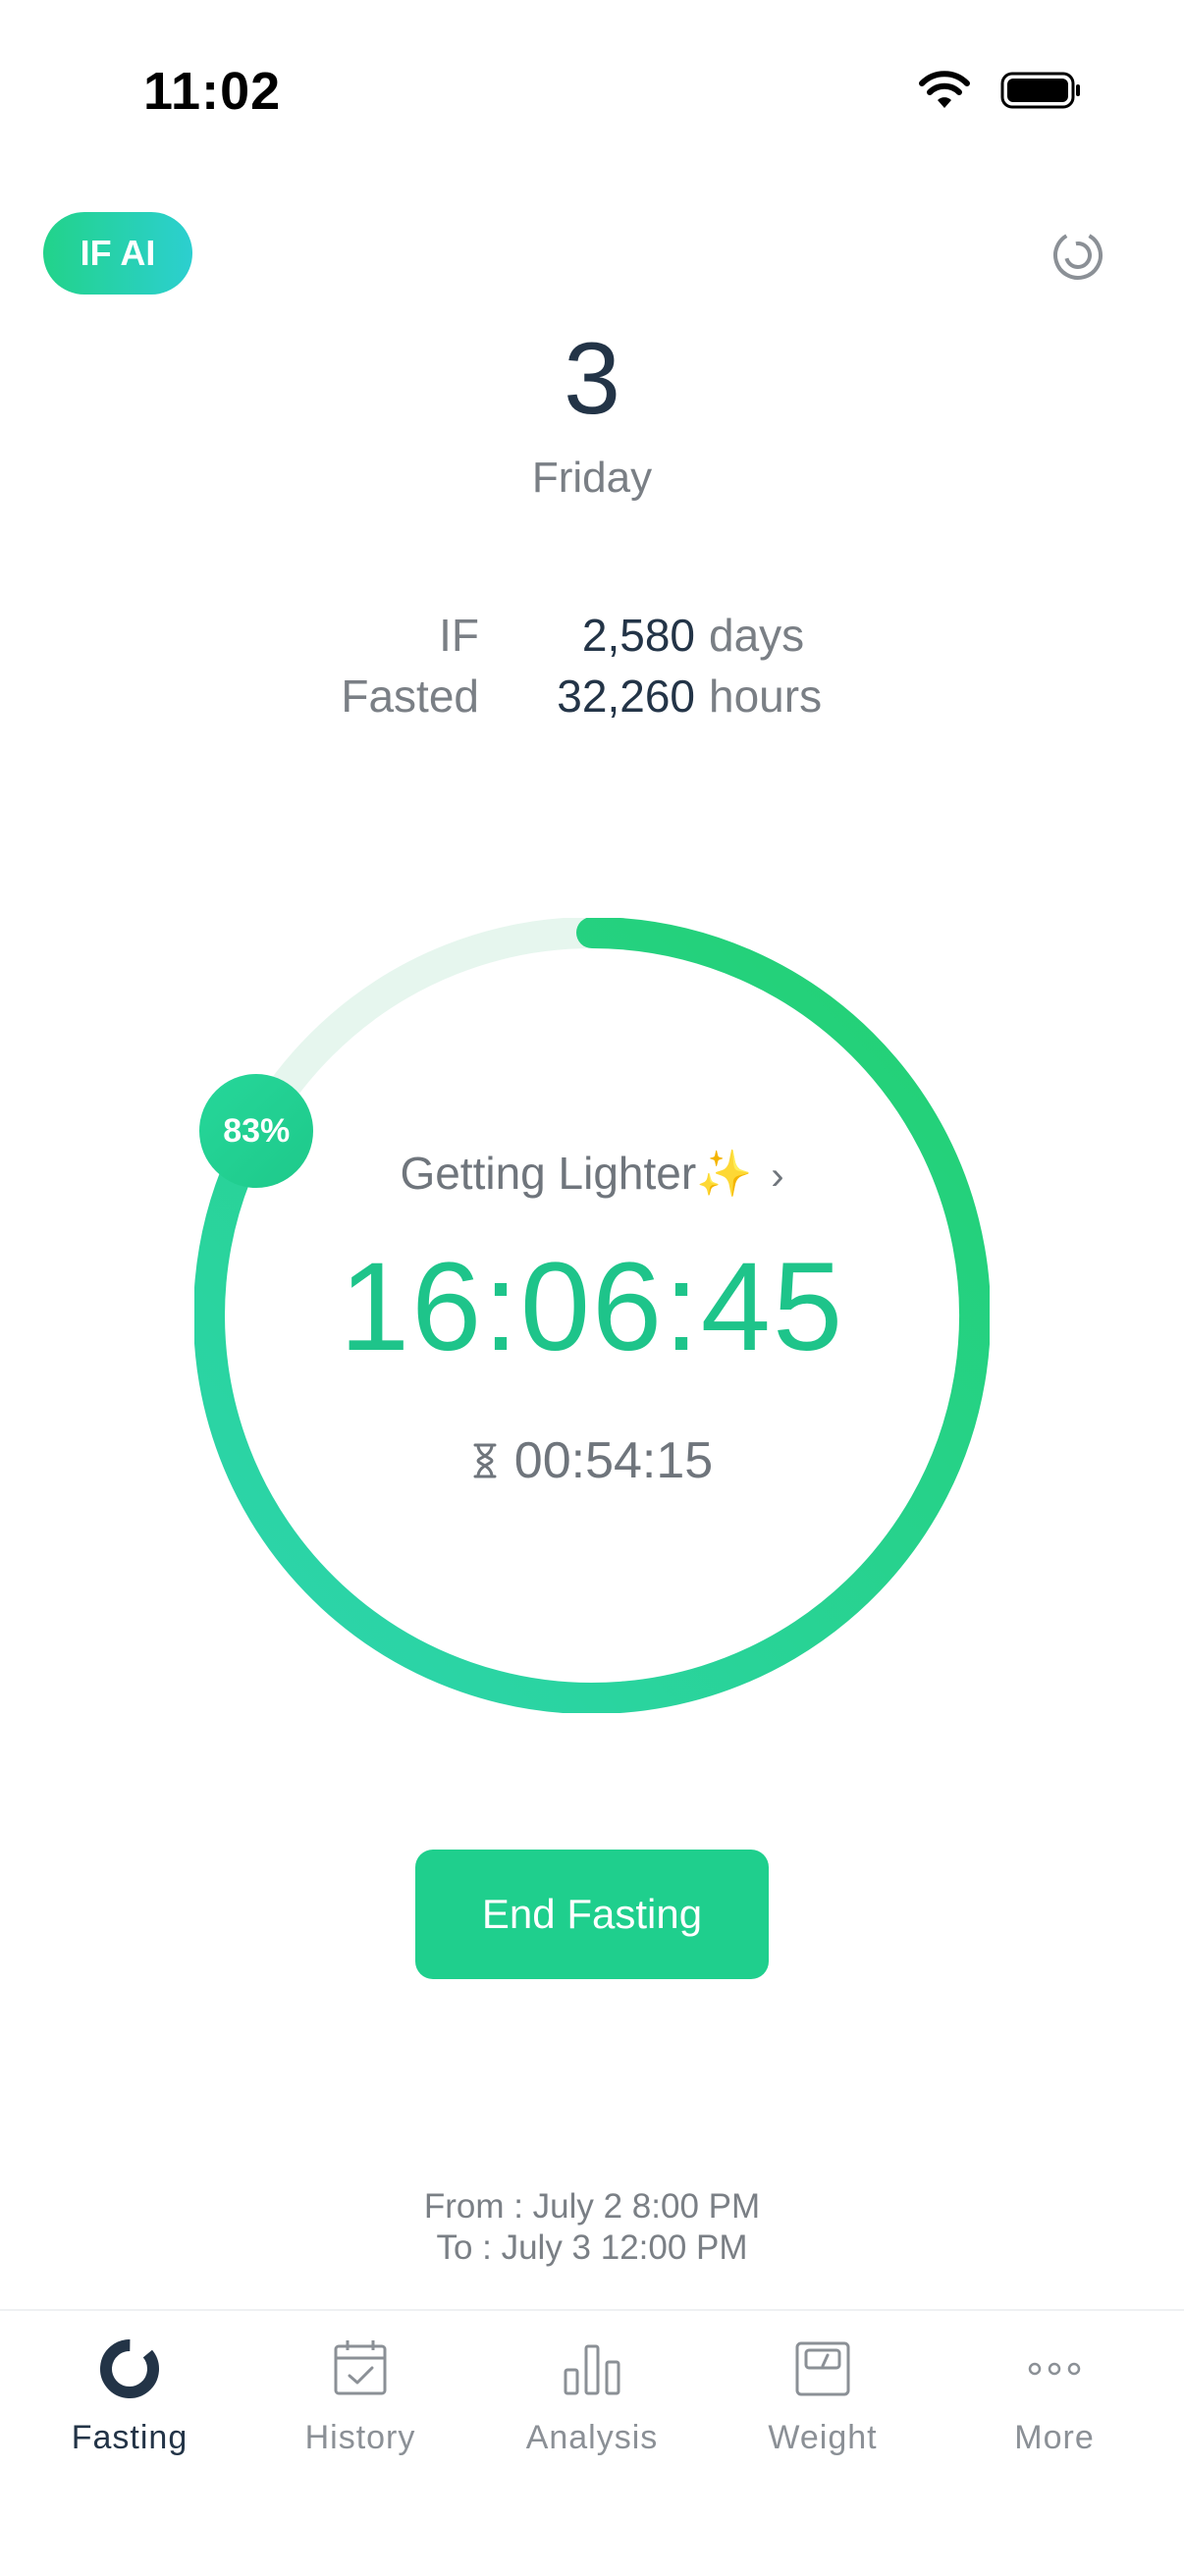 The image size is (1184, 2576). What do you see at coordinates (1078, 253) in the screenshot?
I see `timer-icon` at bounding box center [1078, 253].